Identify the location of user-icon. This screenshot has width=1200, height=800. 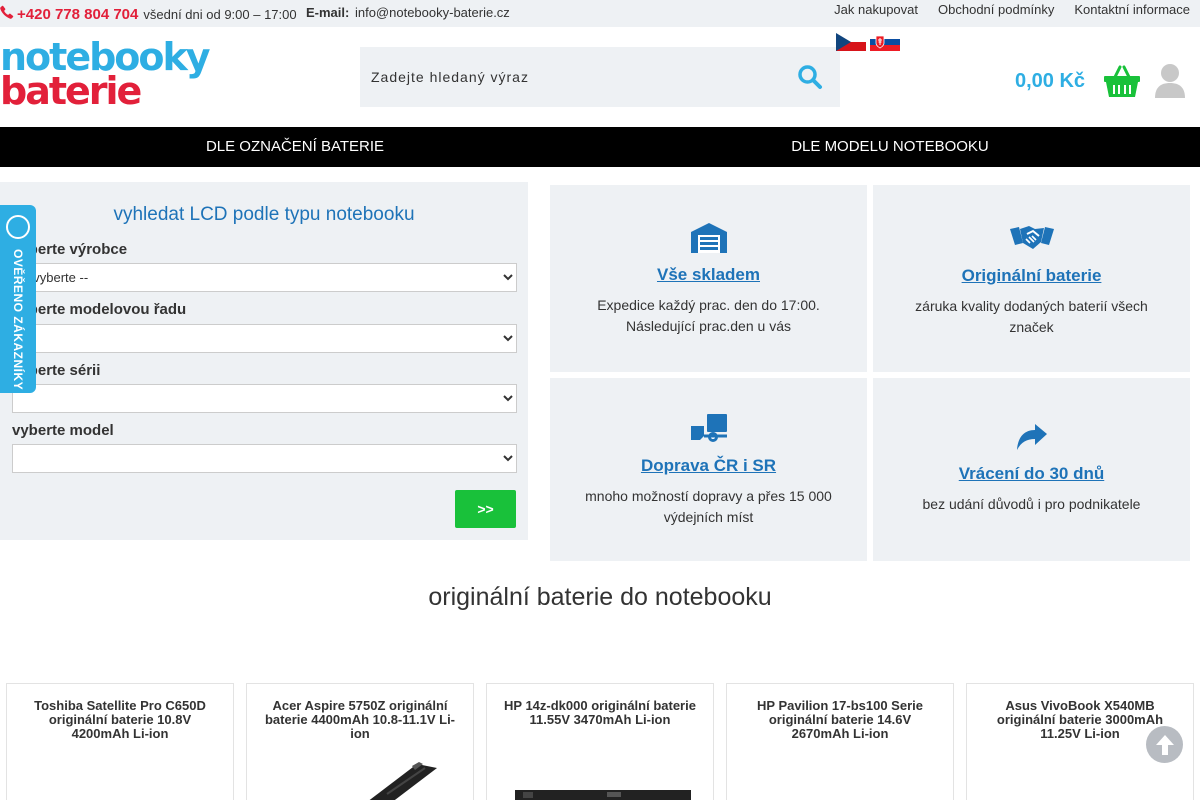
(1170, 83).